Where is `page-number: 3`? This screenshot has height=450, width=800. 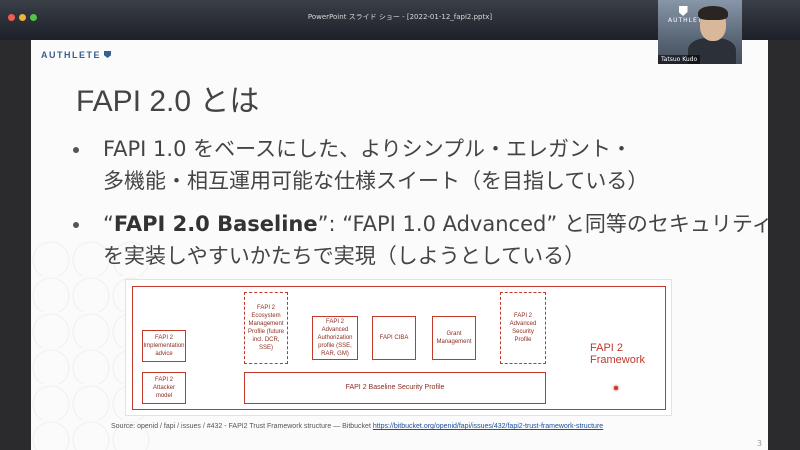 page-number: 3 is located at coordinates (759, 443).